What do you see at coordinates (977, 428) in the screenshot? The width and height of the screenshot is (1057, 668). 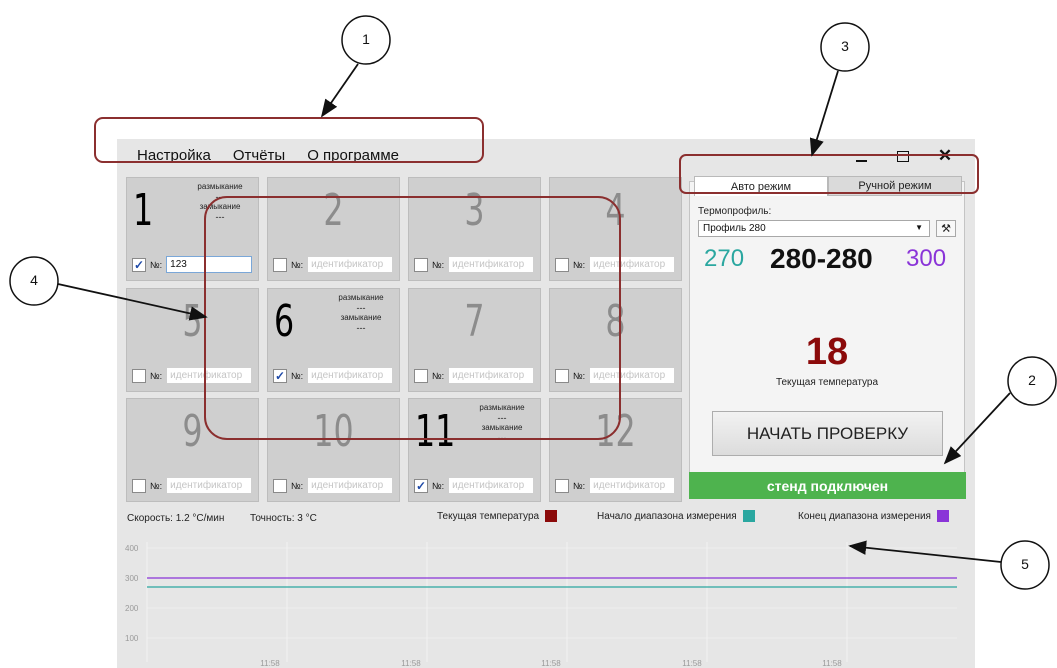 I see `callout-2-arrow` at bounding box center [977, 428].